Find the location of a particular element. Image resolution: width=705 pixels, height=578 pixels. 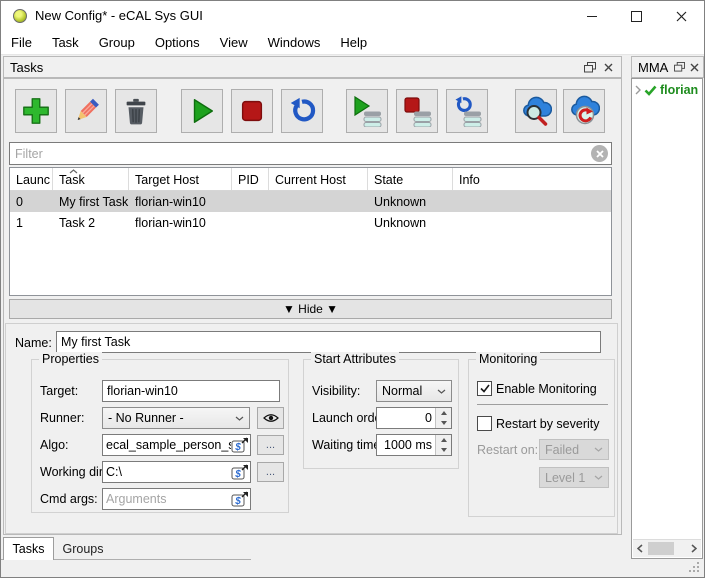

visibility-label: Visibility: is located at coordinates (336, 391).